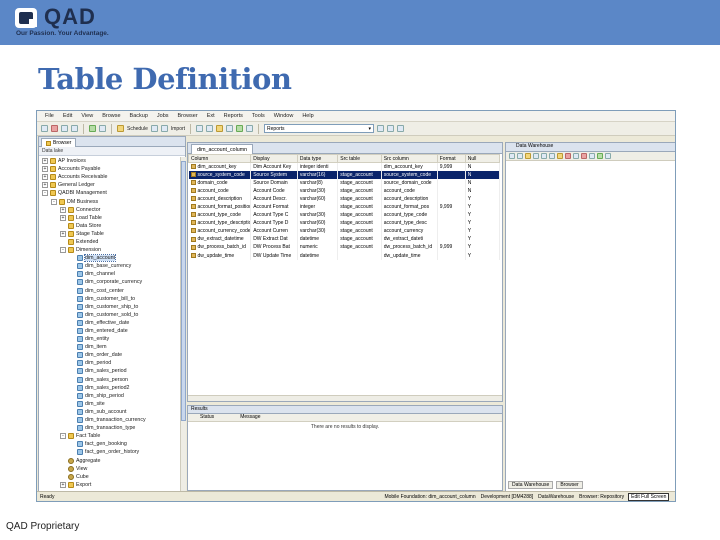 The image size is (720, 540). I want to click on tree-node: dim_order_date, so click(109, 355).